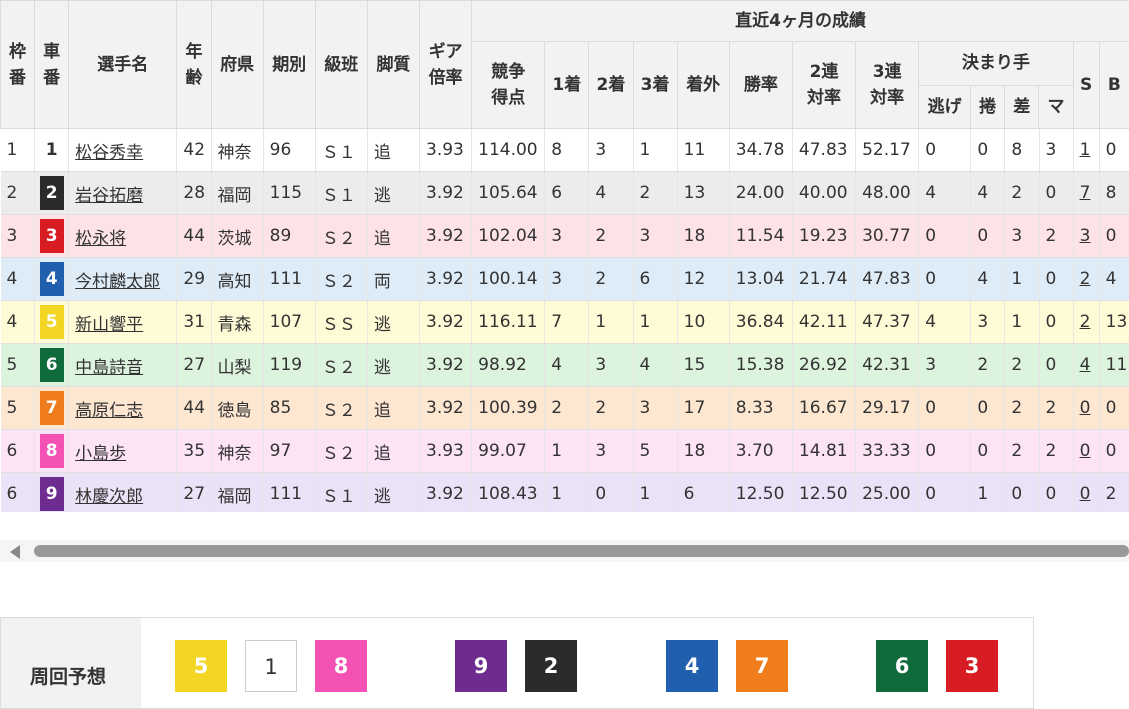  Describe the element at coordinates (1022, 236) in the screenshot. I see `cell-sashi: 3` at that location.